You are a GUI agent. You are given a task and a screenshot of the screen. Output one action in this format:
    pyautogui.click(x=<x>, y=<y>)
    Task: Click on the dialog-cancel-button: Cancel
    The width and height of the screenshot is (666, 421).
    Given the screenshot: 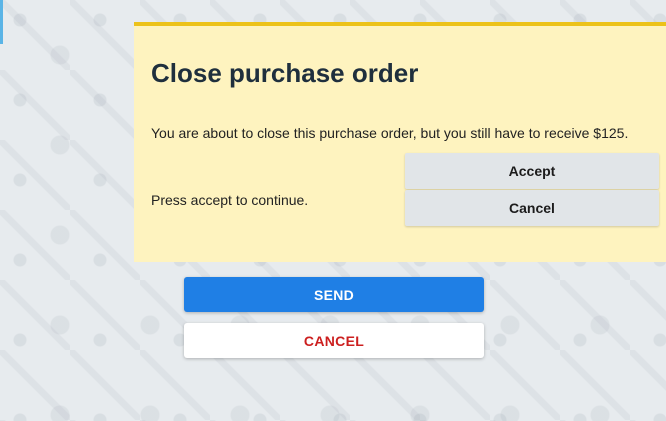 What is the action you would take?
    pyautogui.click(x=532, y=208)
    